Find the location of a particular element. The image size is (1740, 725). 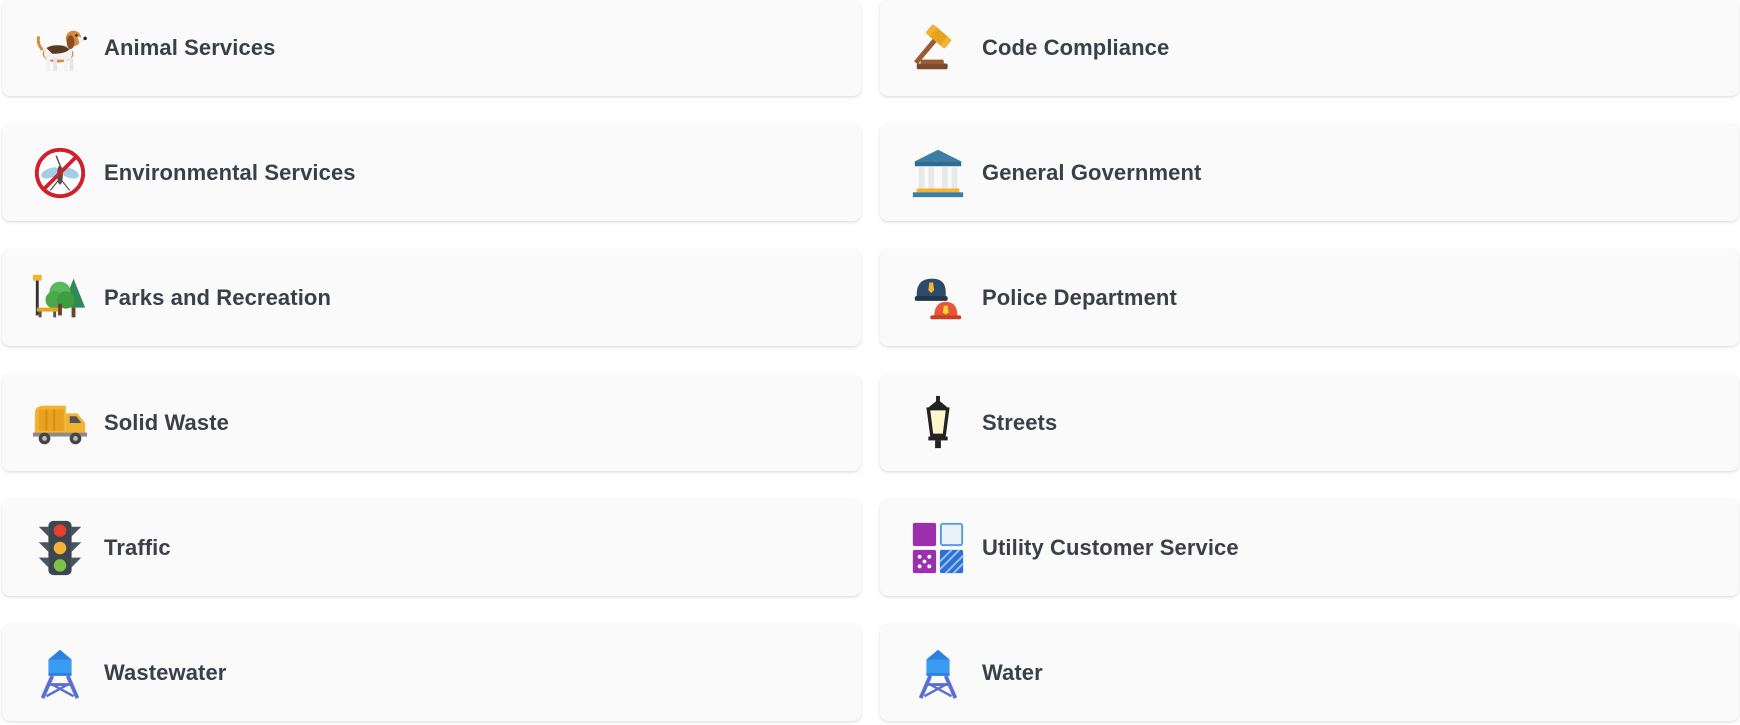

street-lamp-icon is located at coordinates (938, 423).